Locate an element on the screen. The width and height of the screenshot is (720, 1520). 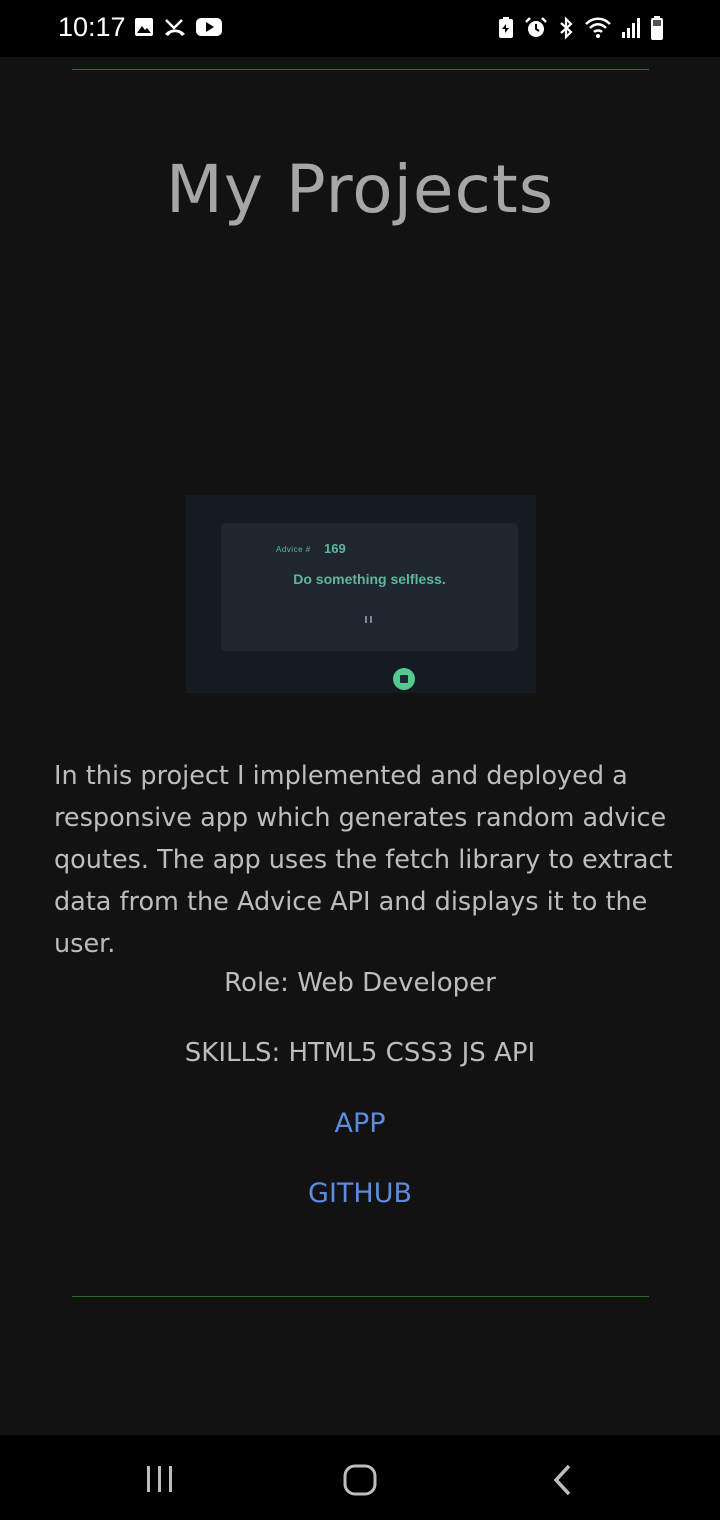
page-title: My Projects is located at coordinates (360, 190).